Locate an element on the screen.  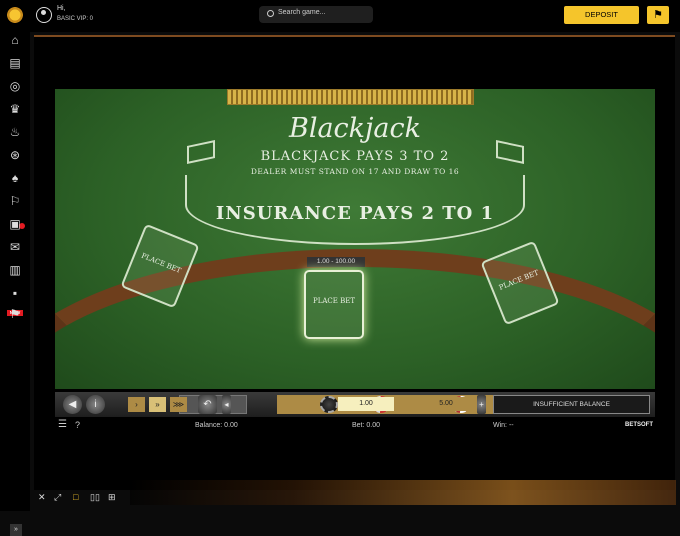
promotions-icon: ⚐ is located at coordinates (15, 201).